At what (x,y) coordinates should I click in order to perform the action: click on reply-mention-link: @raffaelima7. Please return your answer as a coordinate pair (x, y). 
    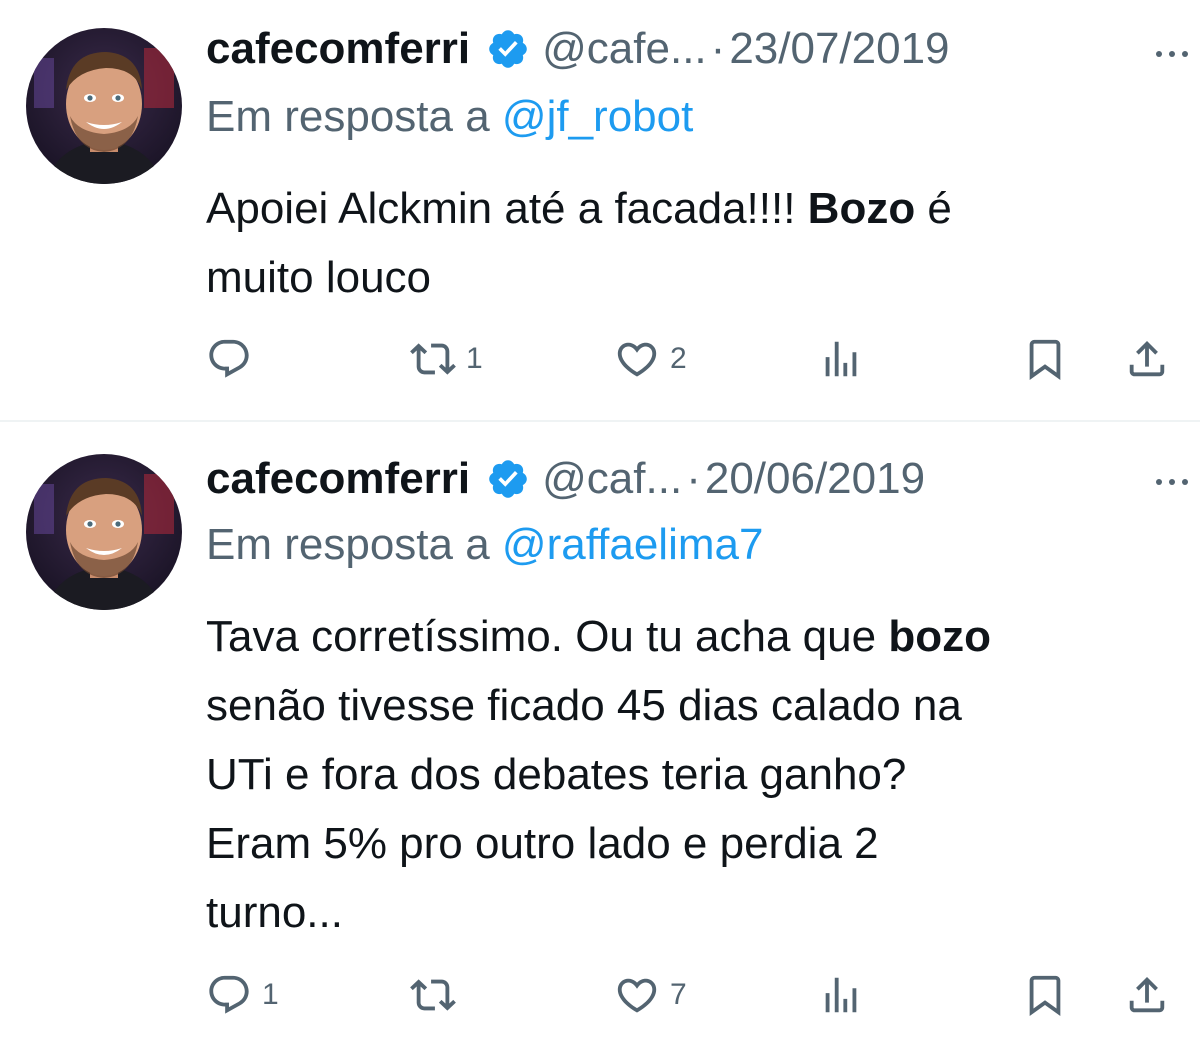
    Looking at the image, I should click on (633, 544).